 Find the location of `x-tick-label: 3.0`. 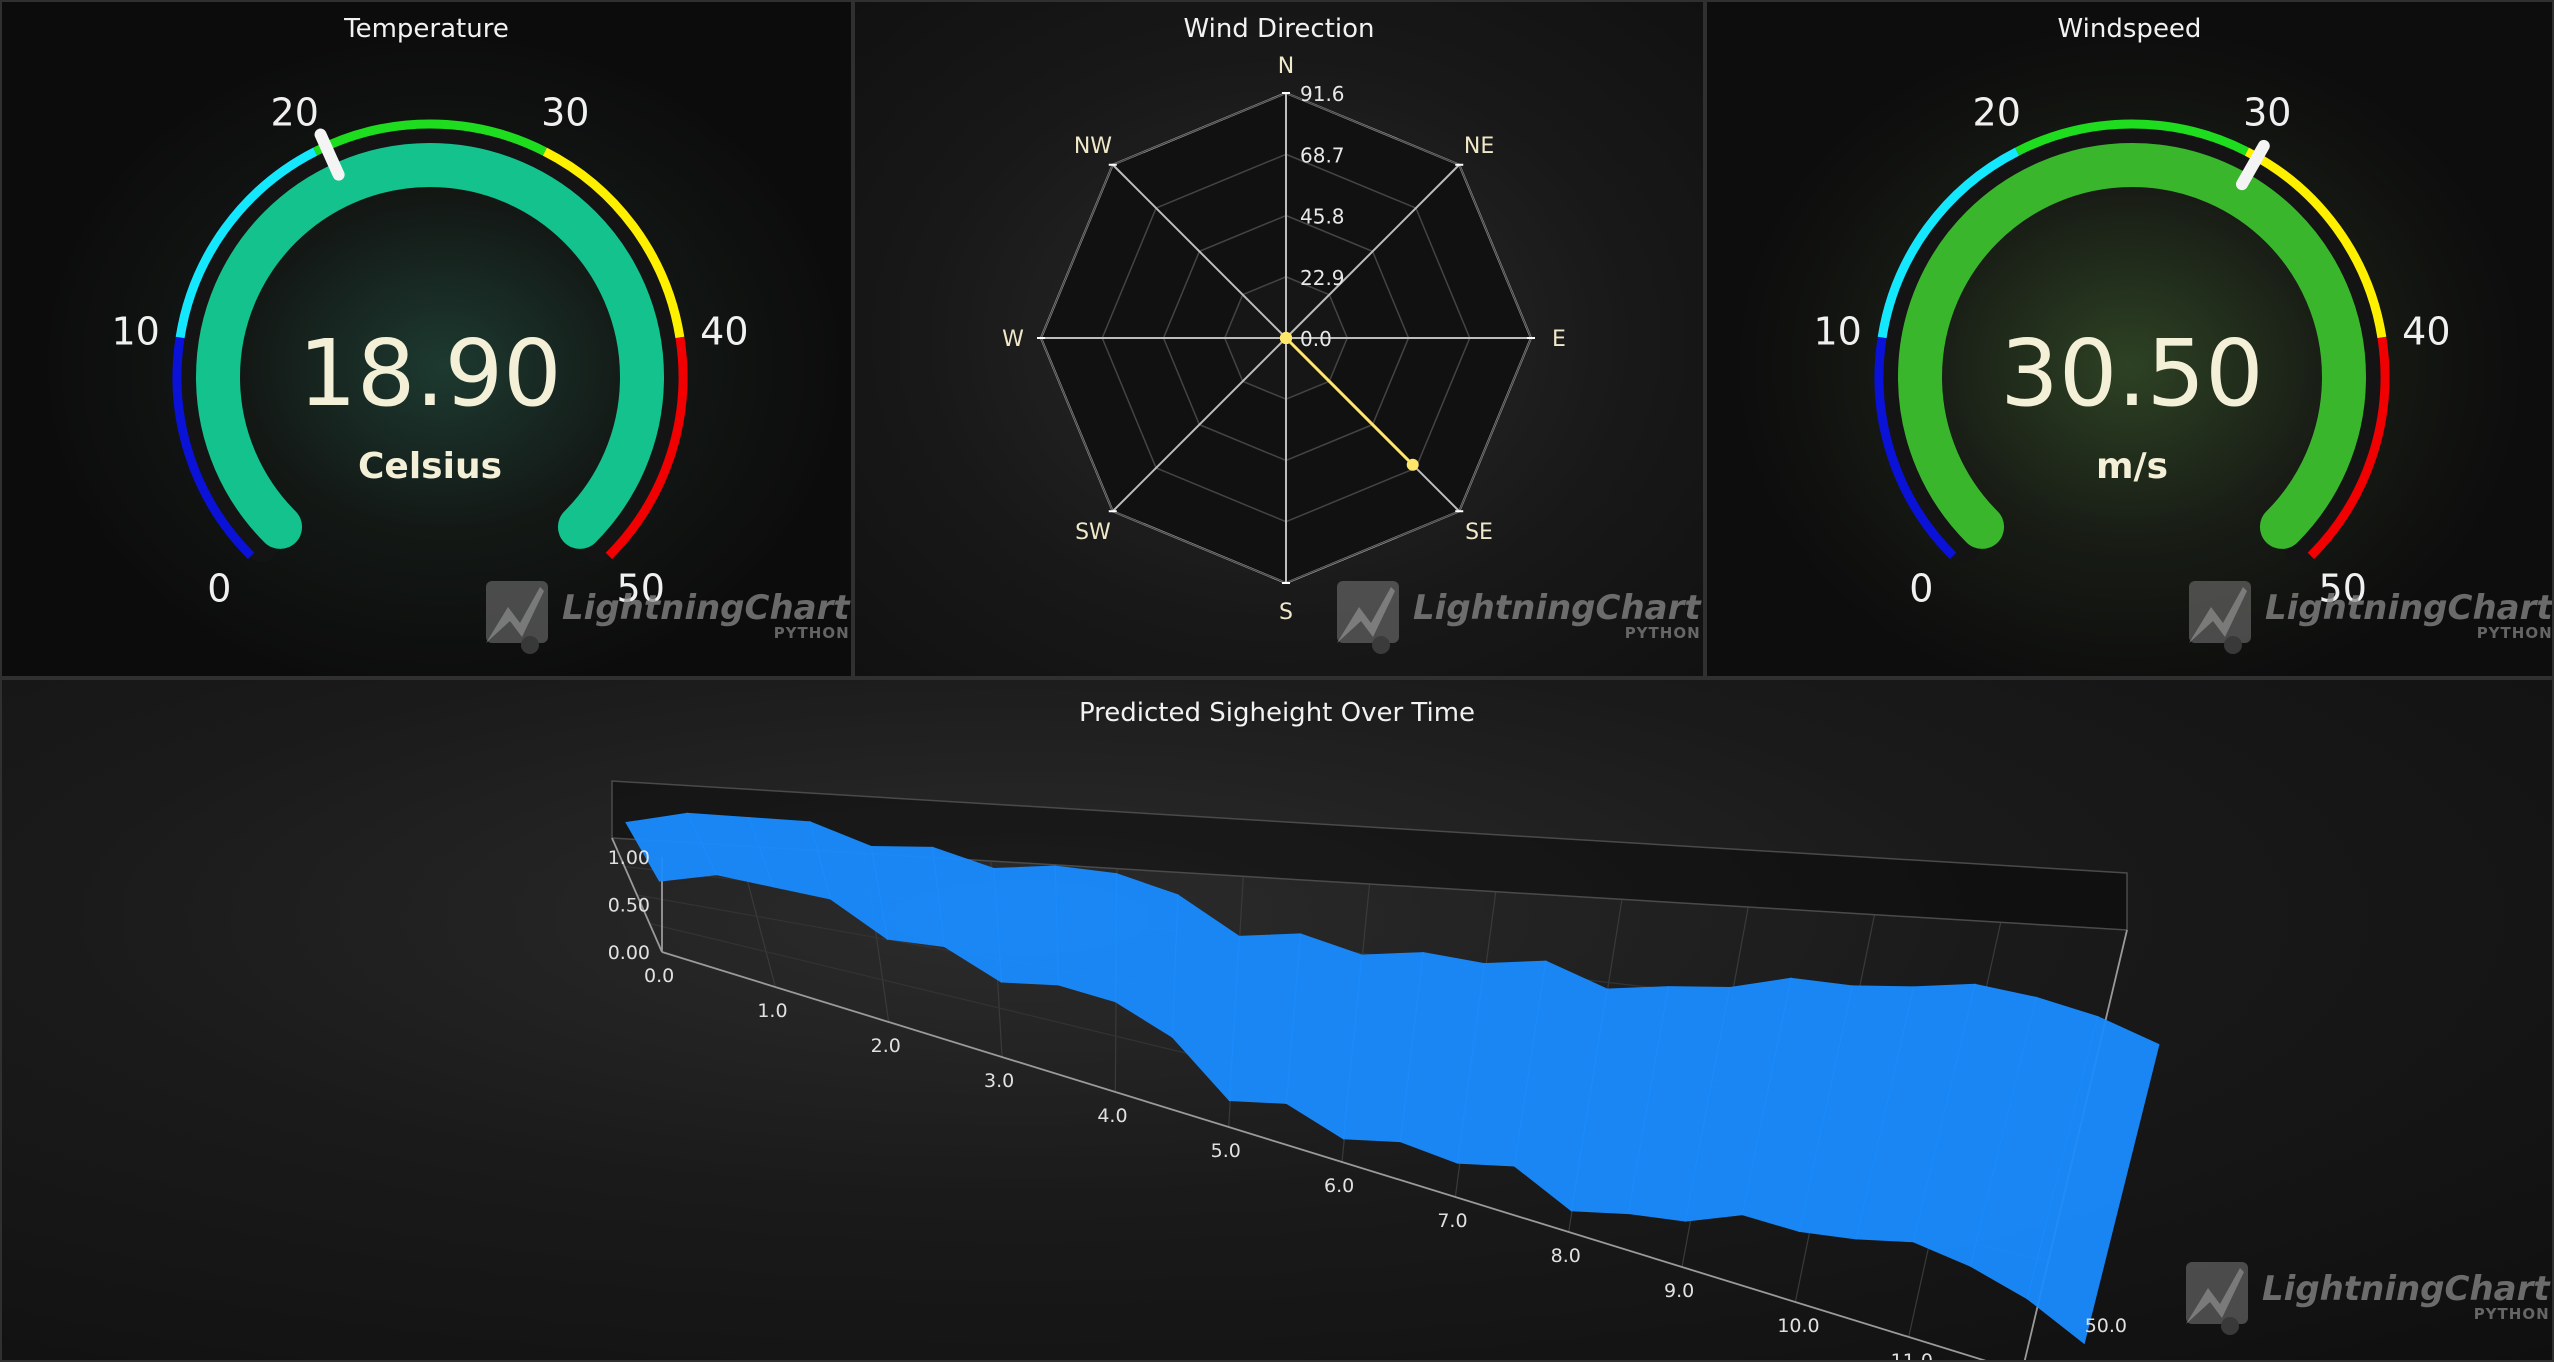

x-tick-label: 3.0 is located at coordinates (999, 1081).